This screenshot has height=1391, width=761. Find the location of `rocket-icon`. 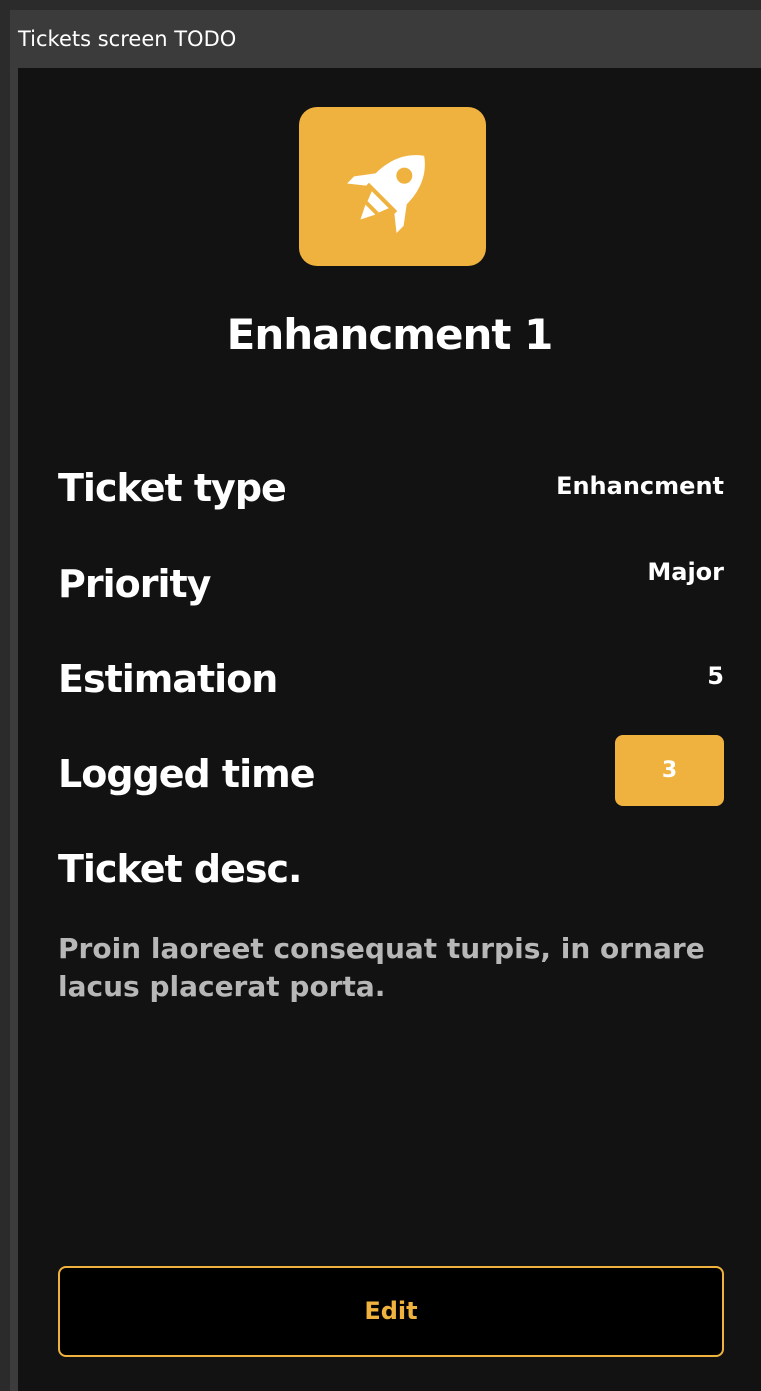

rocket-icon is located at coordinates (393, 187).